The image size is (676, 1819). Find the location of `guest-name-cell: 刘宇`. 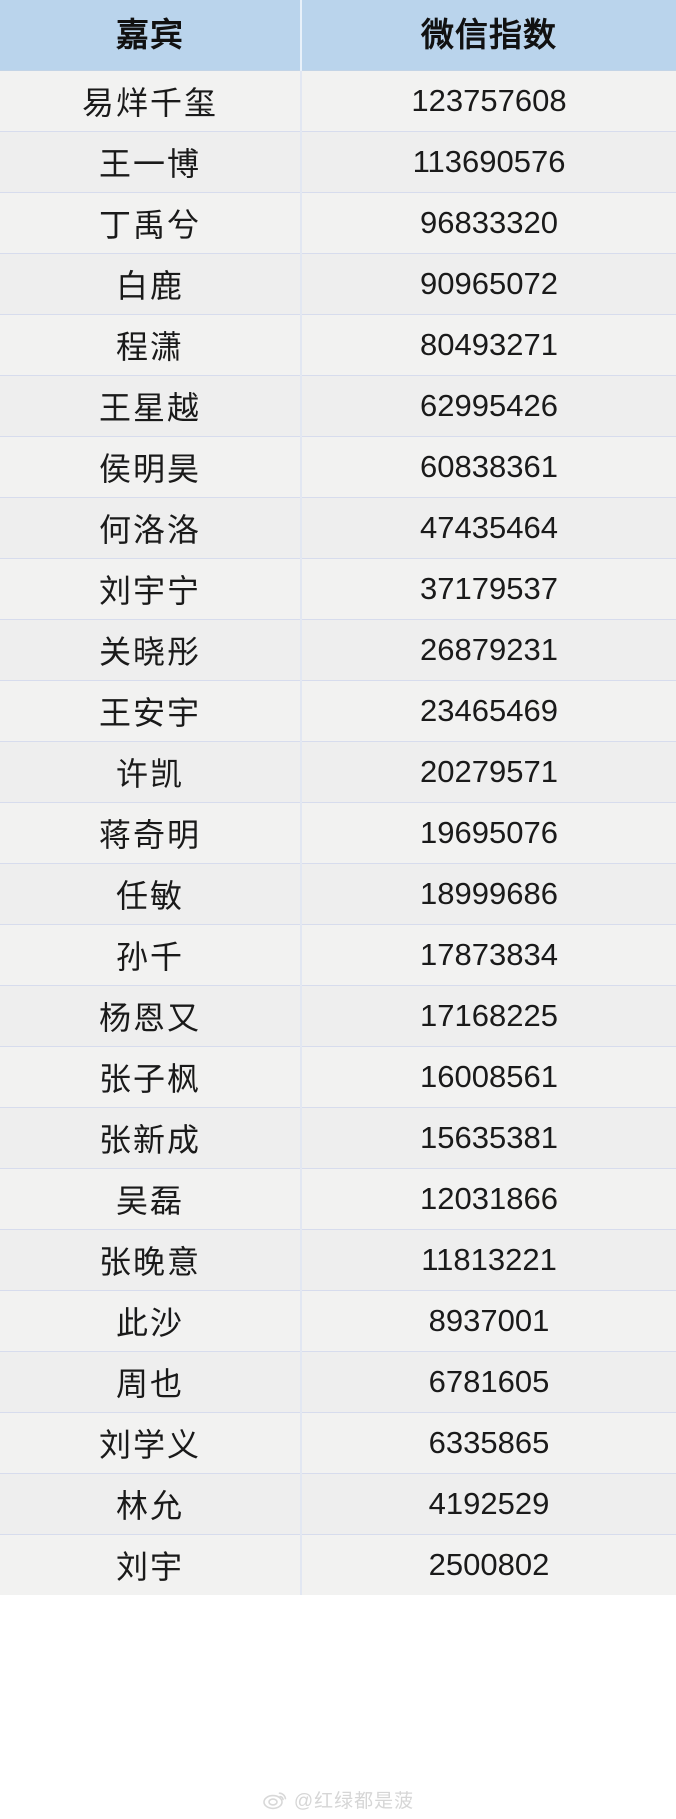

guest-name-cell: 刘宇 is located at coordinates (151, 1564).